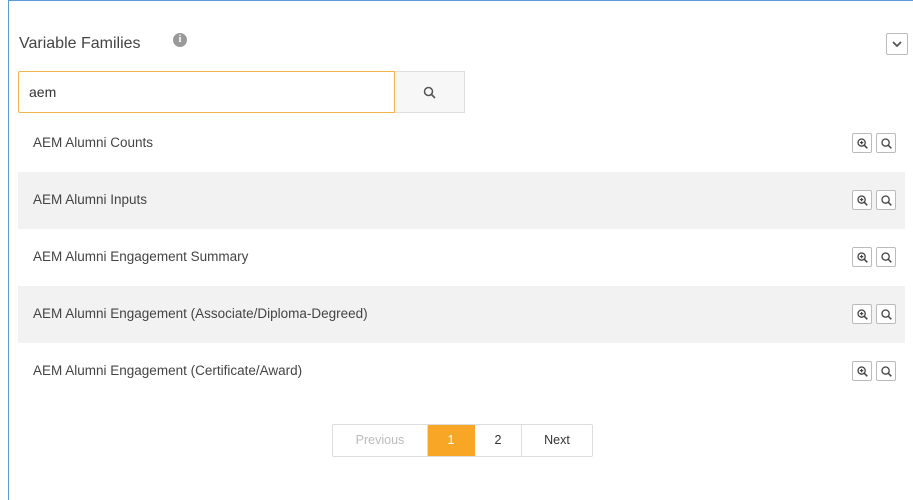  Describe the element at coordinates (206, 92) in the screenshot. I see `search-input` at that location.